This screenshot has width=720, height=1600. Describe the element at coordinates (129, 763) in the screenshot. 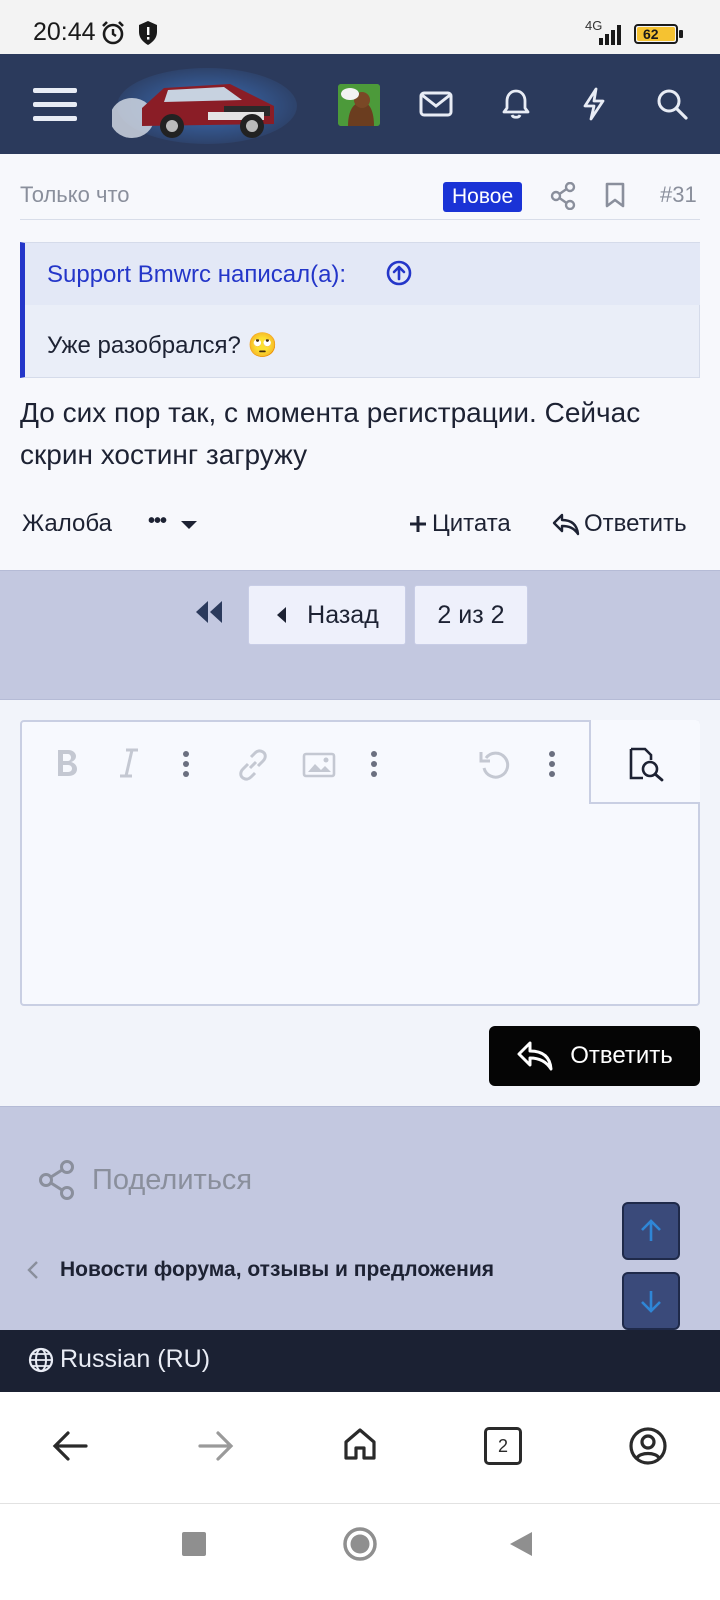

I see `italic-icon` at that location.